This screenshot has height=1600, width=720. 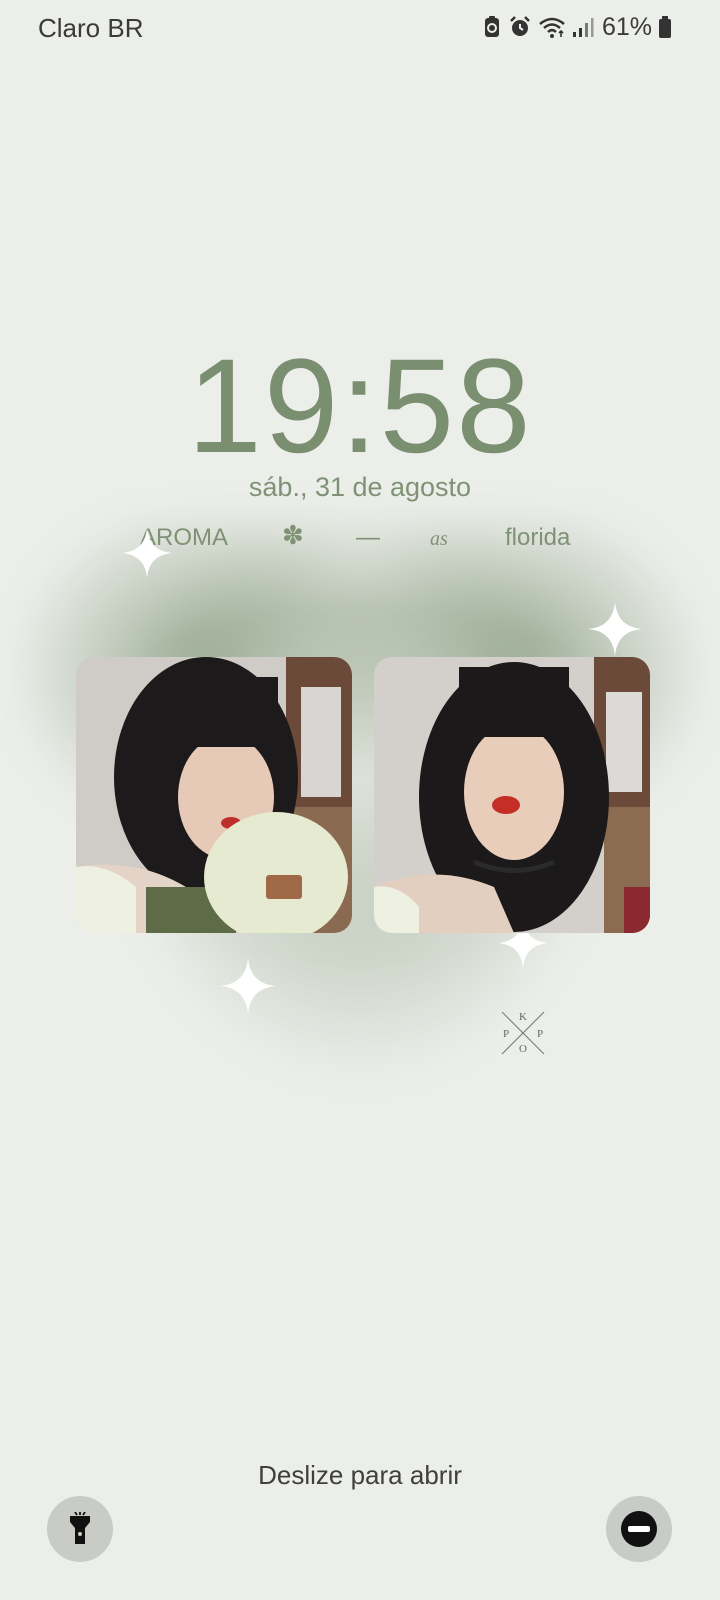 What do you see at coordinates (91, 28) in the screenshot?
I see `carrier-name: Claro BR` at bounding box center [91, 28].